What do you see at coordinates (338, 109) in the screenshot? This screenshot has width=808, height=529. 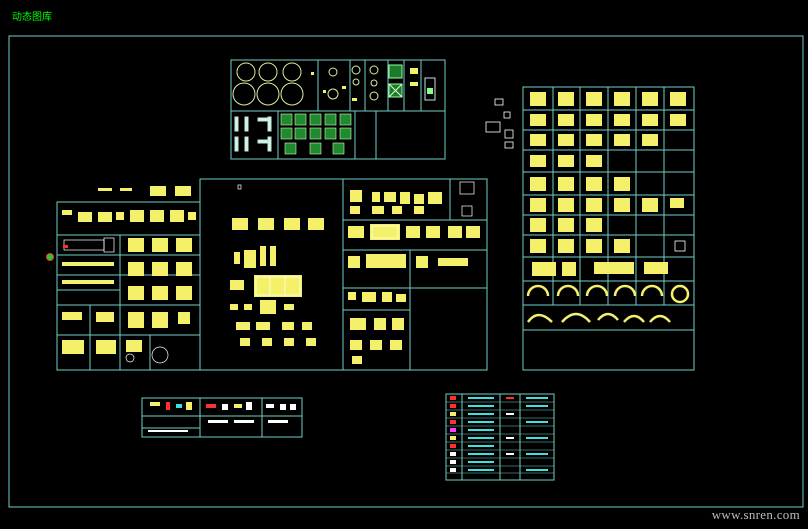 I see `top-center-block` at bounding box center [338, 109].